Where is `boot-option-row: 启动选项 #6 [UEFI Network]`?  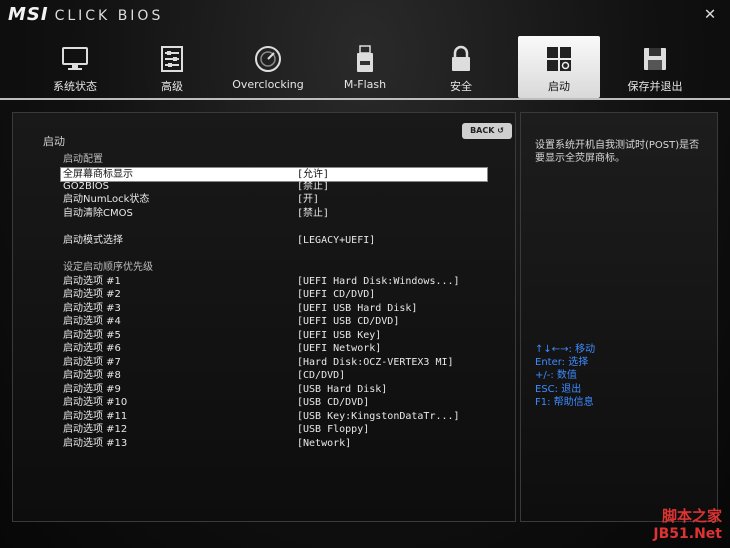 boot-option-row: 启动选项 #6 [UEFI Network] is located at coordinates (274, 348).